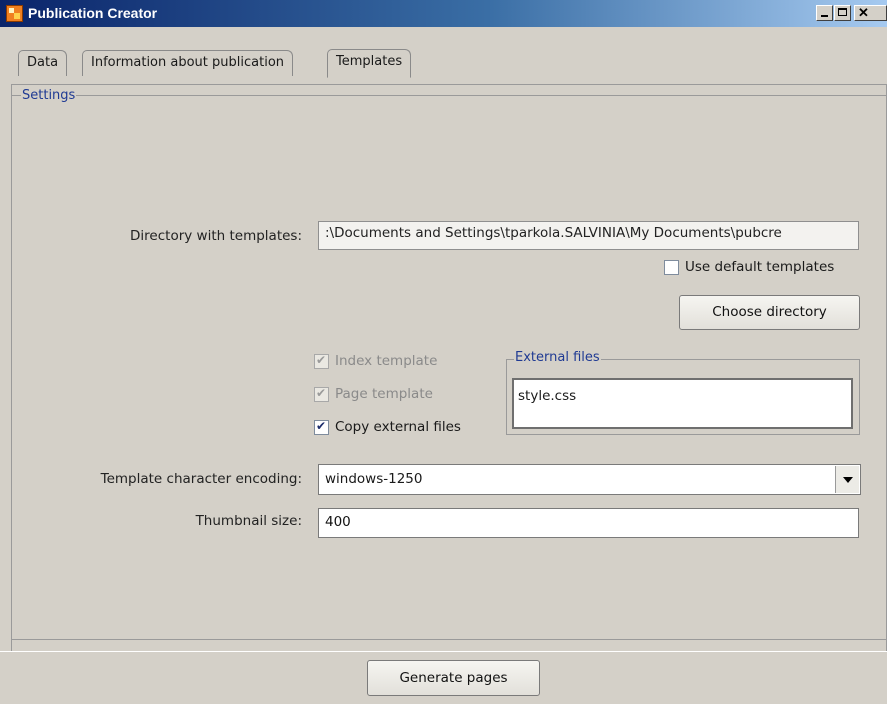 The height and width of the screenshot is (704, 887). What do you see at coordinates (682, 403) in the screenshot?
I see `external-files-list: style.css` at bounding box center [682, 403].